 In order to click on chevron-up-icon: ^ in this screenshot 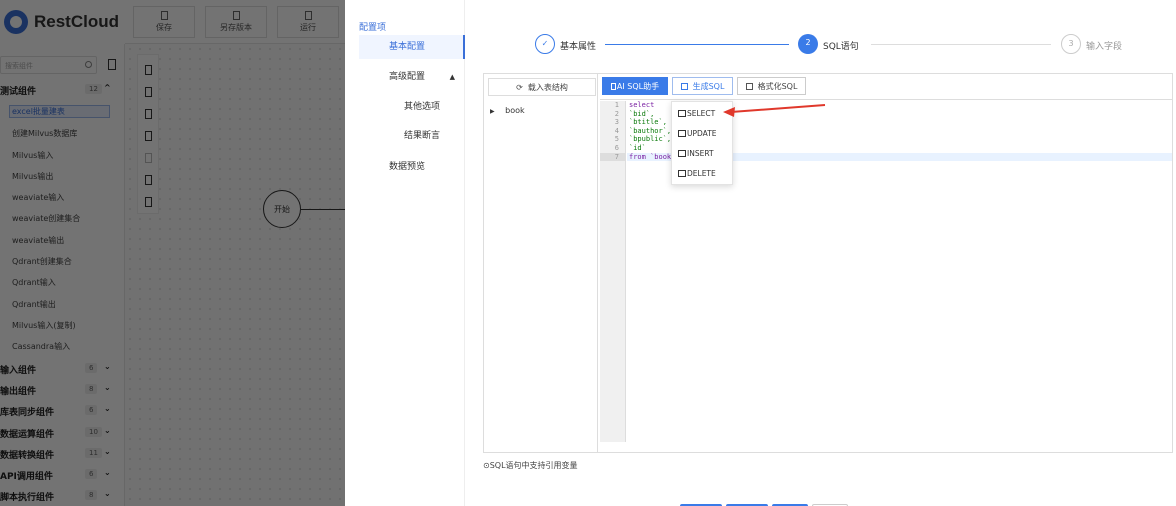, I will do `click(107, 87)`.